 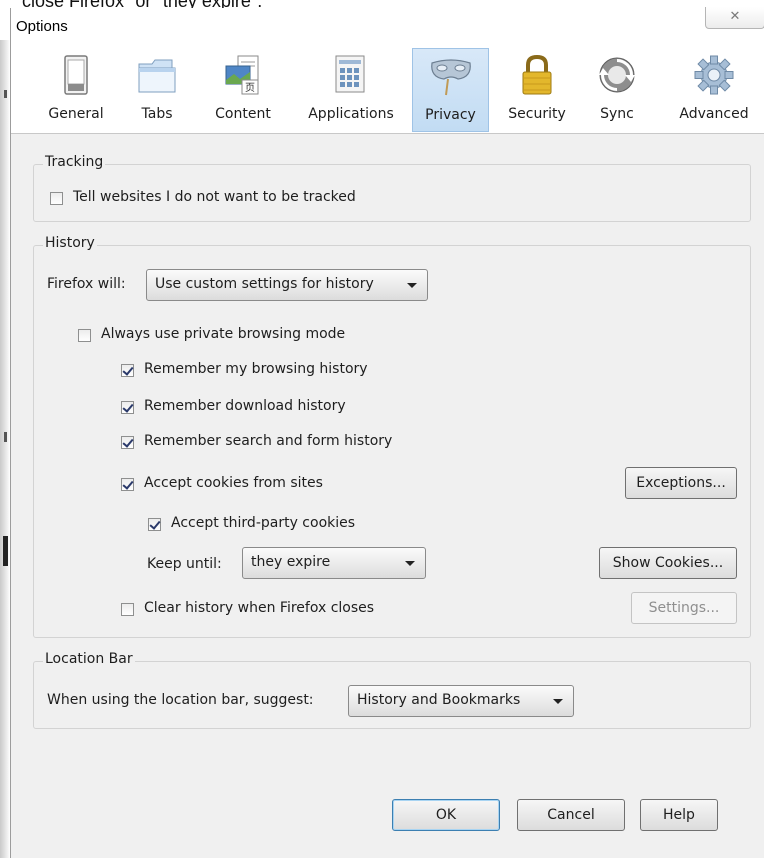 What do you see at coordinates (617, 114) in the screenshot?
I see `tab-label: Sync` at bounding box center [617, 114].